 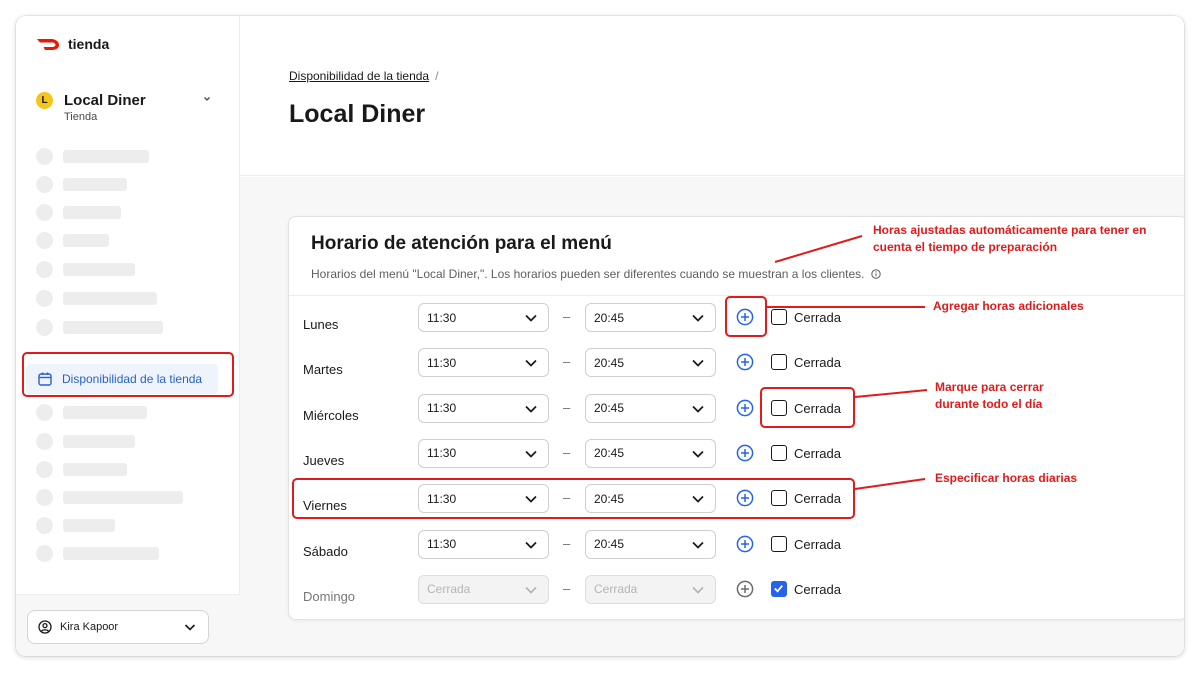 What do you see at coordinates (45, 627) in the screenshot?
I see `user-icon` at bounding box center [45, 627].